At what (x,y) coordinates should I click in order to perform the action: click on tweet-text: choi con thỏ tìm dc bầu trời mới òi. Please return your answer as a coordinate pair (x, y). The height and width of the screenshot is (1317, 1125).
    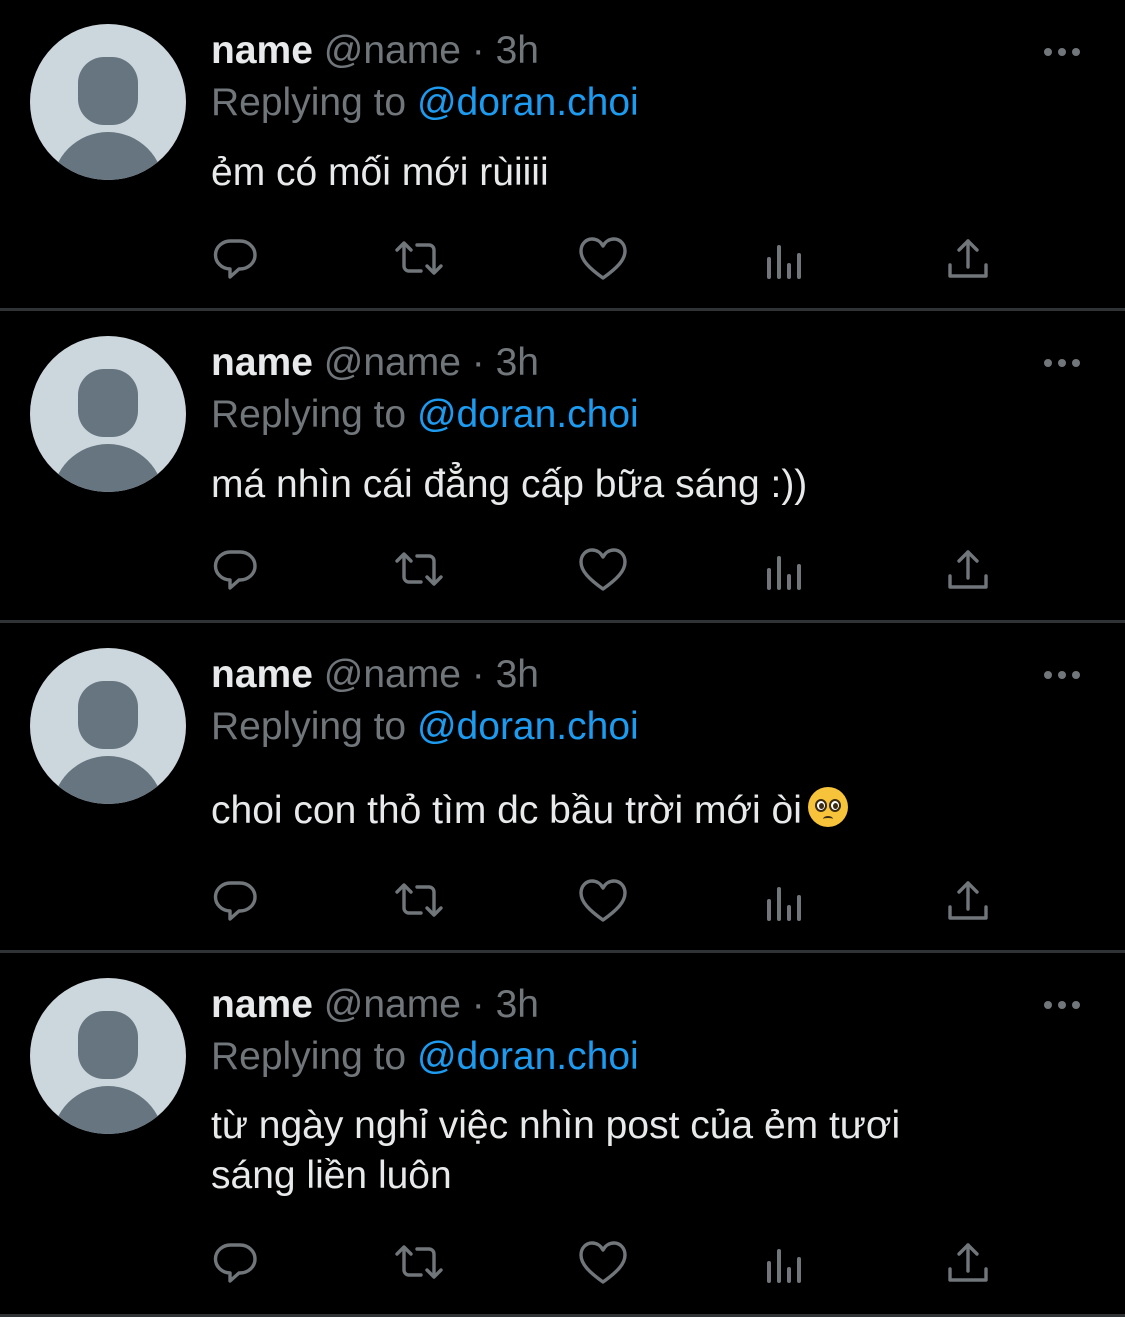
    Looking at the image, I should click on (641, 811).